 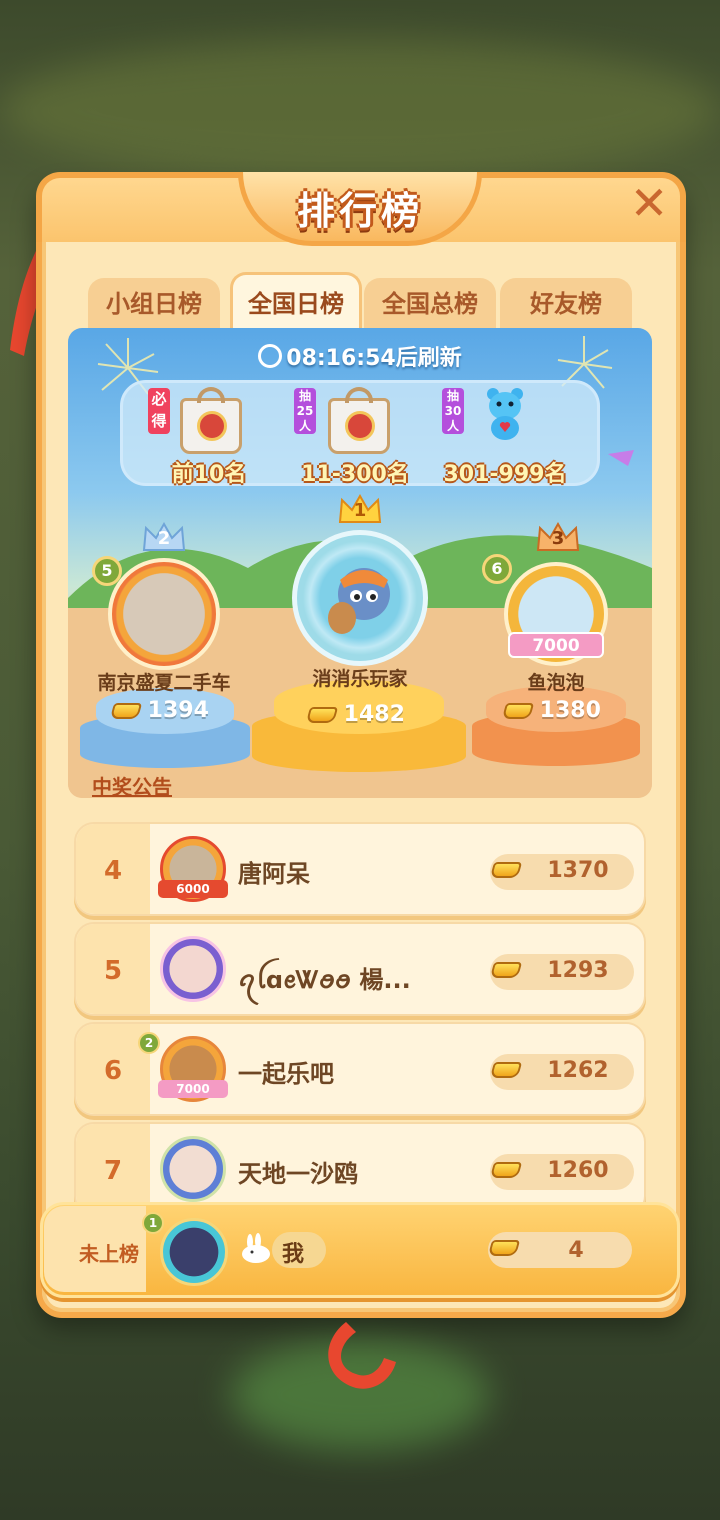 I want to click on player-score: 1370, so click(x=578, y=870).